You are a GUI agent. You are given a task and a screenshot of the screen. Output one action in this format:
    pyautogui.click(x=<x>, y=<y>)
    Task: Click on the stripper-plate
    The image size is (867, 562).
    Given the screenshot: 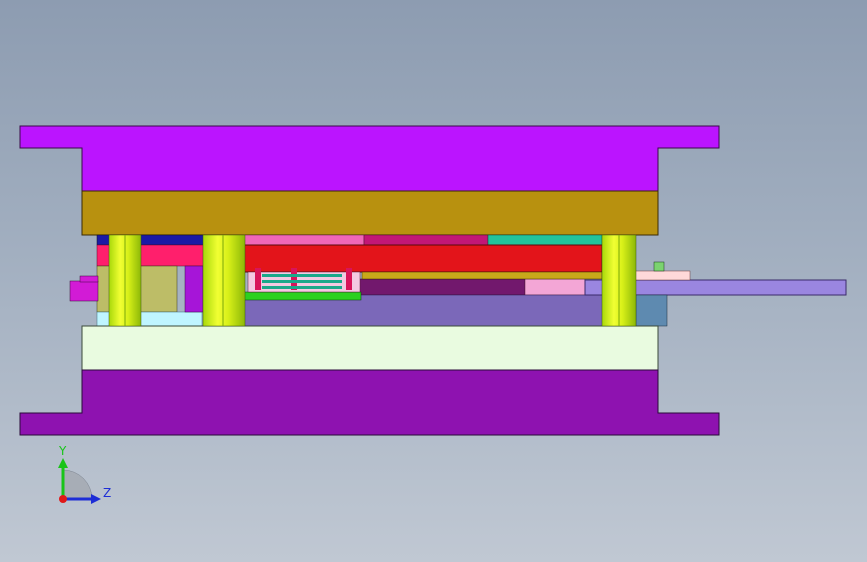 What is the action you would take?
    pyautogui.click(x=422, y=258)
    